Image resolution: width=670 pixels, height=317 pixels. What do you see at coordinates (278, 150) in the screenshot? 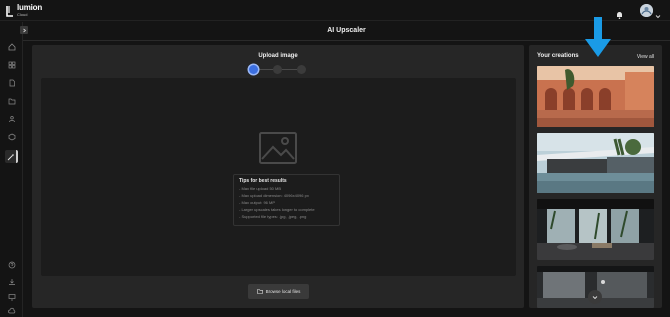
I see `image-placeholder-icon` at bounding box center [278, 150].